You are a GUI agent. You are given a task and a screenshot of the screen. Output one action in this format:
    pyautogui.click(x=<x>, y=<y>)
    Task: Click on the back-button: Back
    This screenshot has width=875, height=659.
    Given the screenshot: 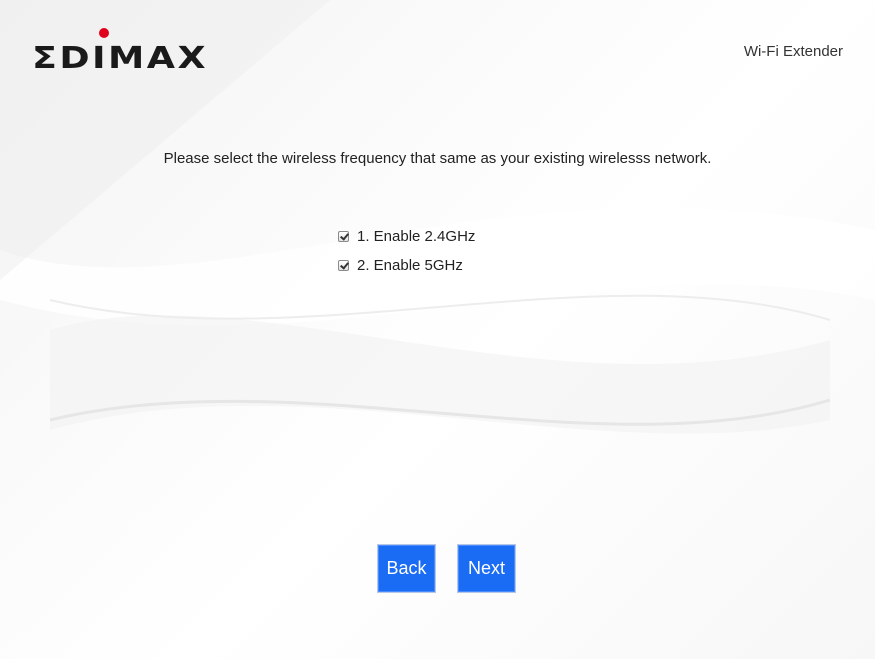 What is the action you would take?
    pyautogui.click(x=406, y=568)
    